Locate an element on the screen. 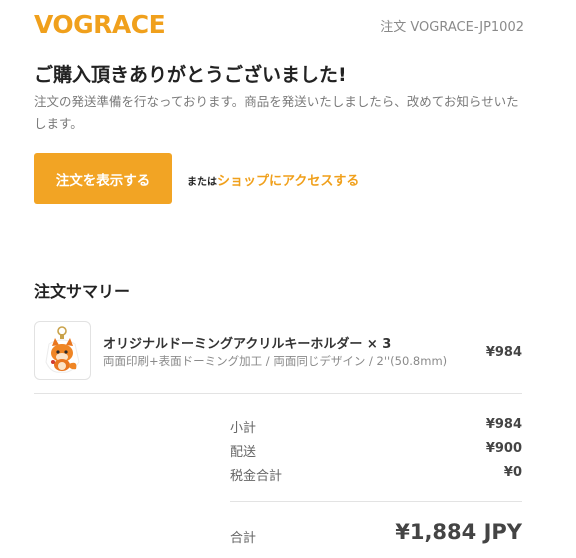 This screenshot has width=576, height=558. product-name: オリジナルドーミングアクリルキーホルダー × 3 is located at coordinates (247, 344).